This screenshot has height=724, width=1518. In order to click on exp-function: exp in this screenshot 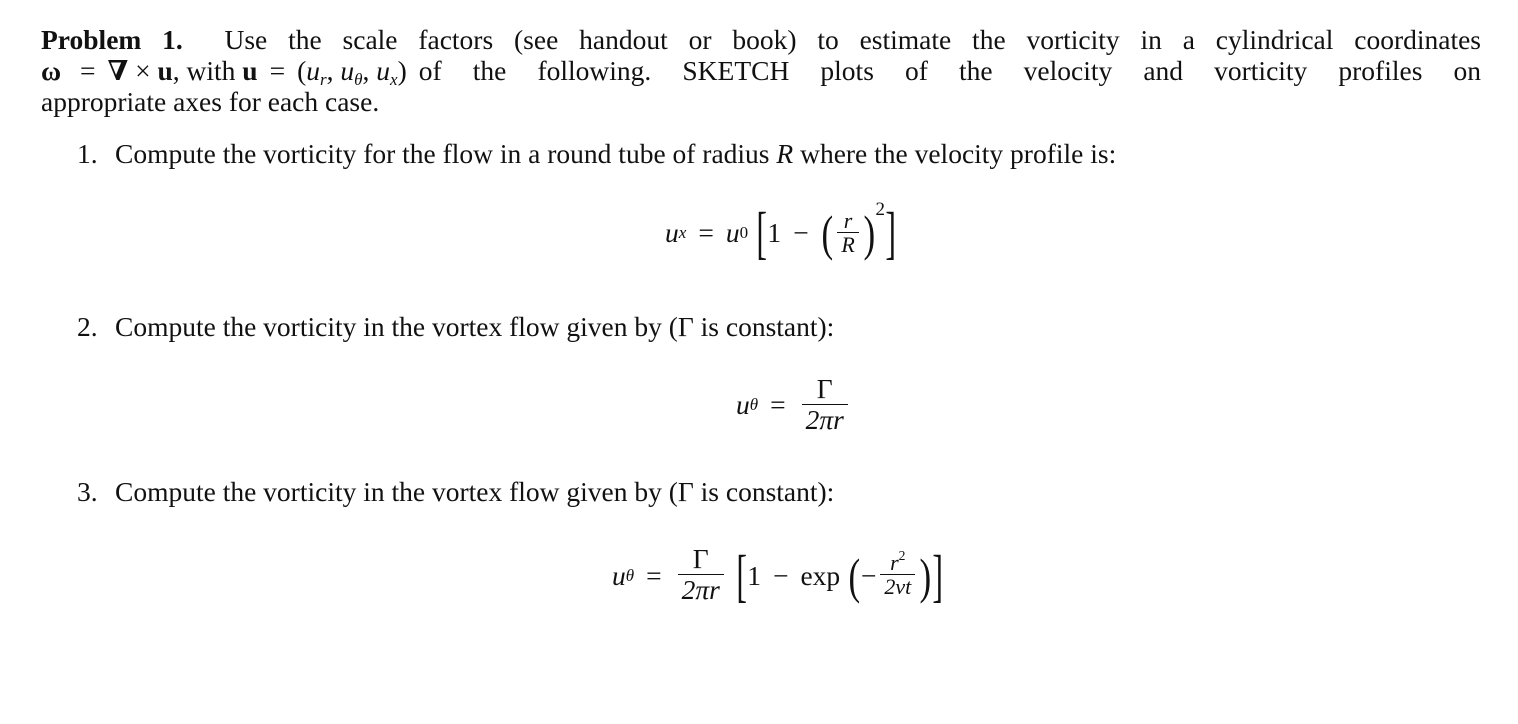, I will do `click(820, 575)`.